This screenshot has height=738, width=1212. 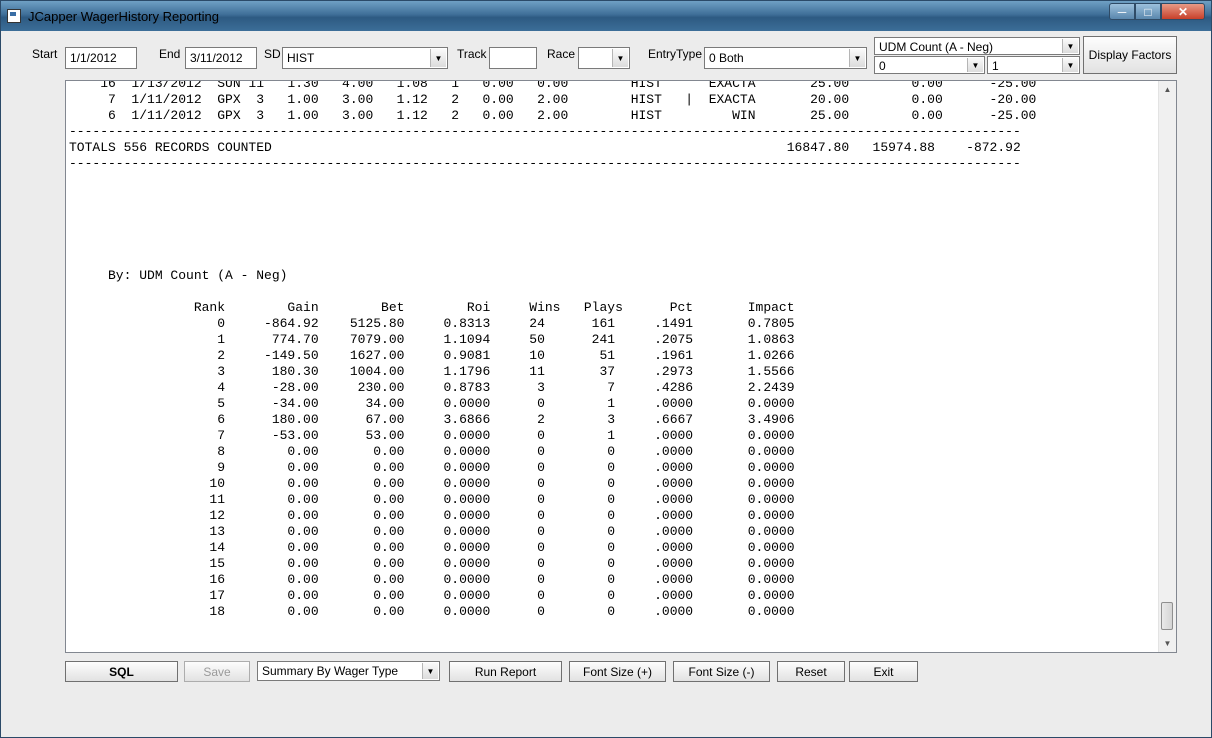 I want to click on title-bar: JCapper WagerHistory Reporting ─ □ ✕, so click(x=606, y=16).